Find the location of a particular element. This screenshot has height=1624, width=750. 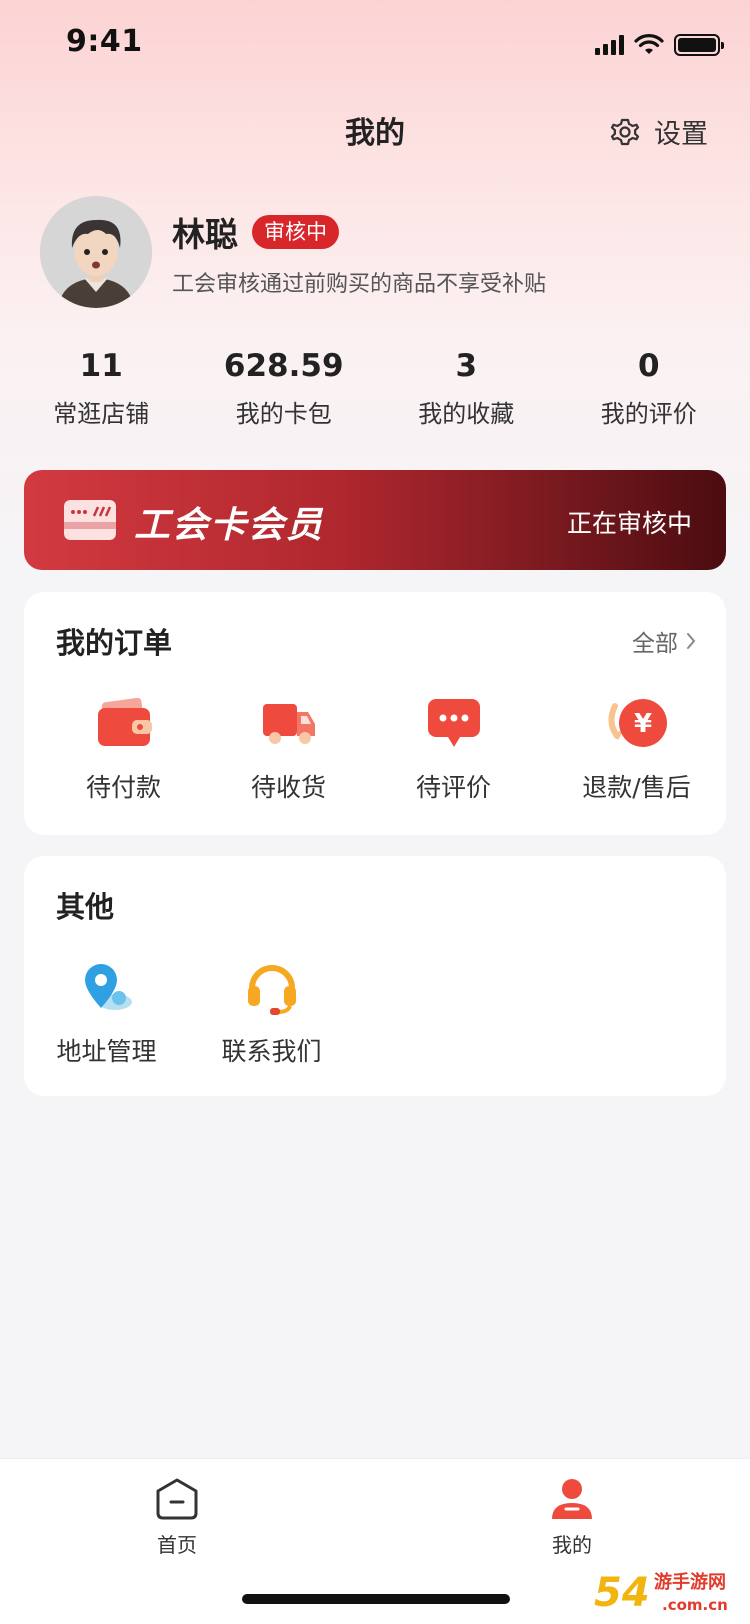

stat-label: 我的评价 is located at coordinates (648, 414).